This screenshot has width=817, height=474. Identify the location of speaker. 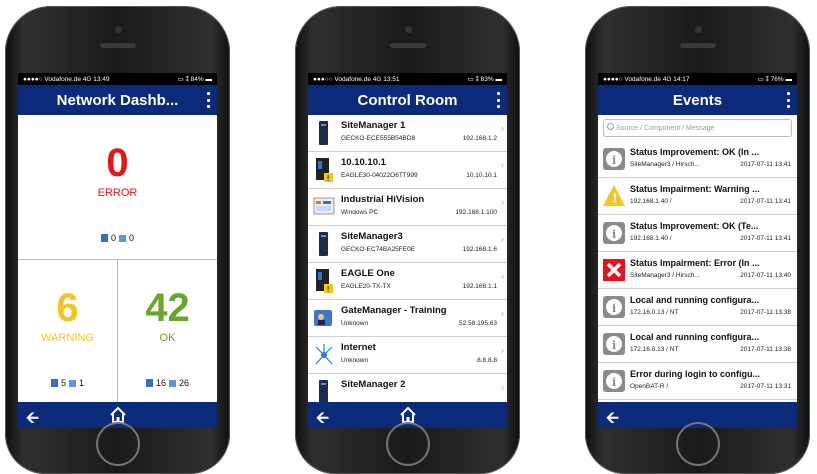
(407, 45).